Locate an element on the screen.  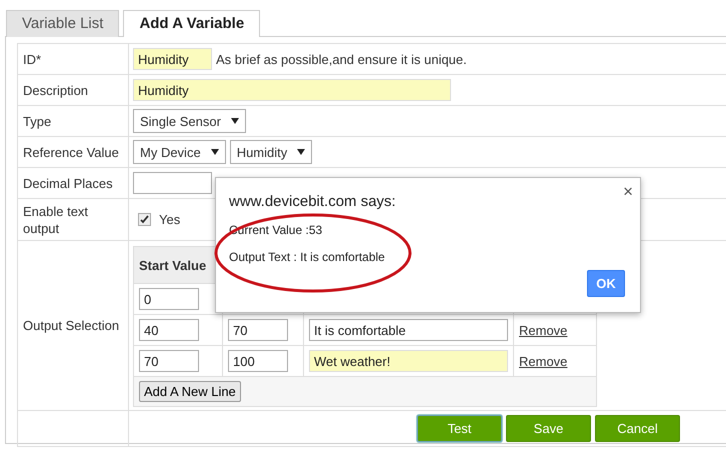
dropdown: My Device is located at coordinates (179, 152).